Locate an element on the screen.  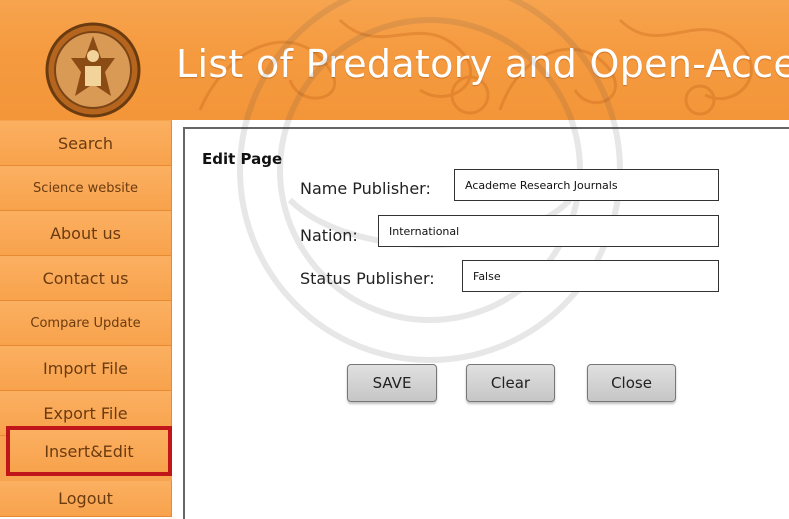
save-button: SAVE is located at coordinates (392, 383).